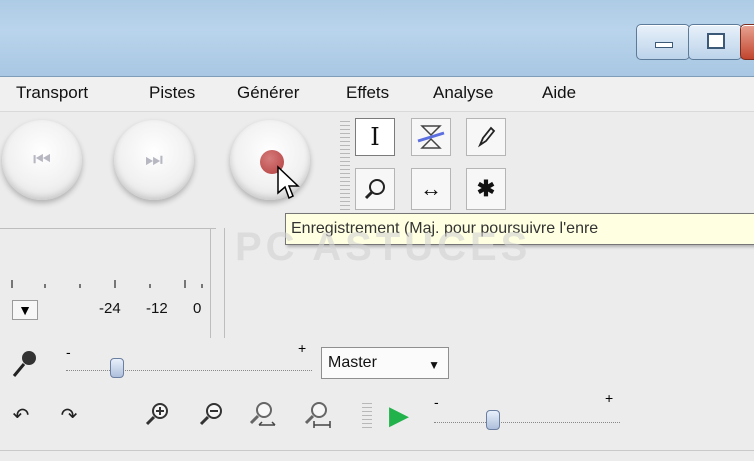  Describe the element at coordinates (189, 366) in the screenshot. I see `input-volume-slider` at that location.